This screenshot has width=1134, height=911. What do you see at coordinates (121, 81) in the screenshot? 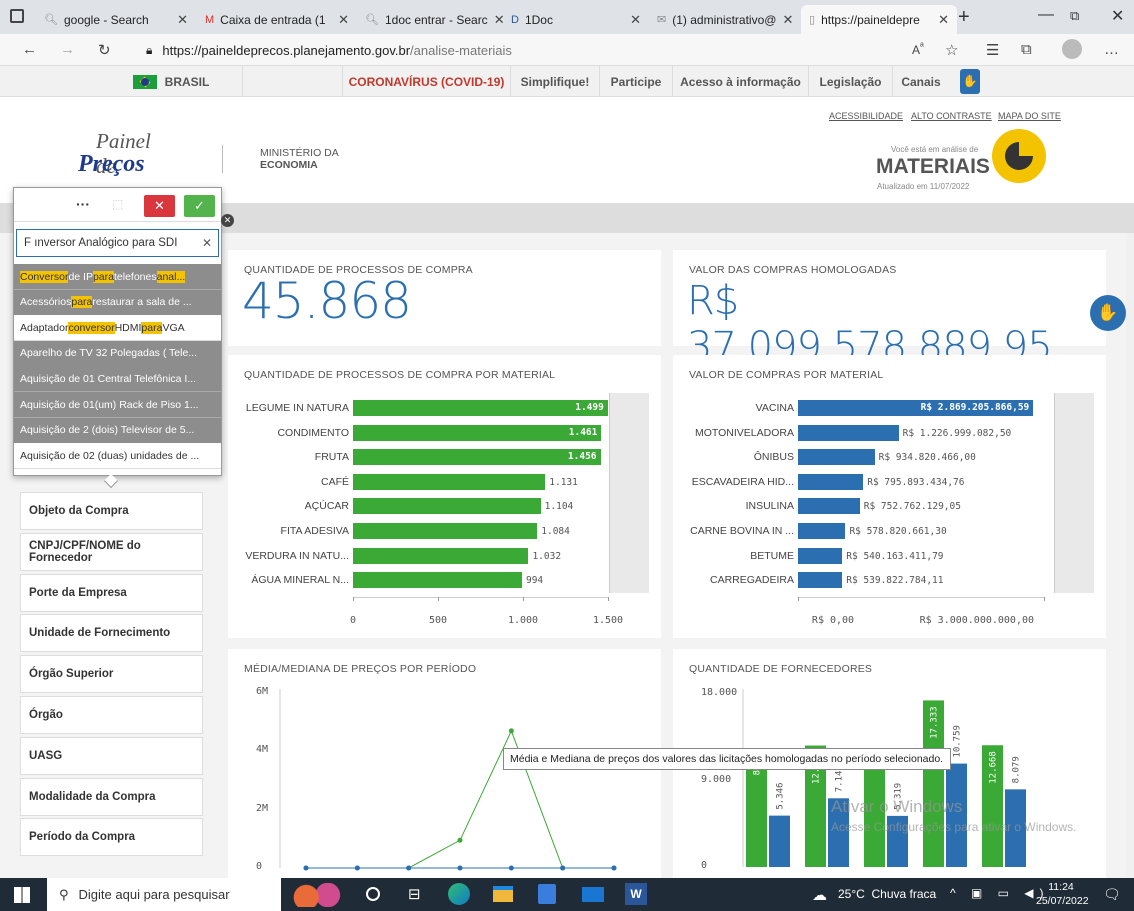
I see `brasil-link: BRASIL` at bounding box center [121, 81].